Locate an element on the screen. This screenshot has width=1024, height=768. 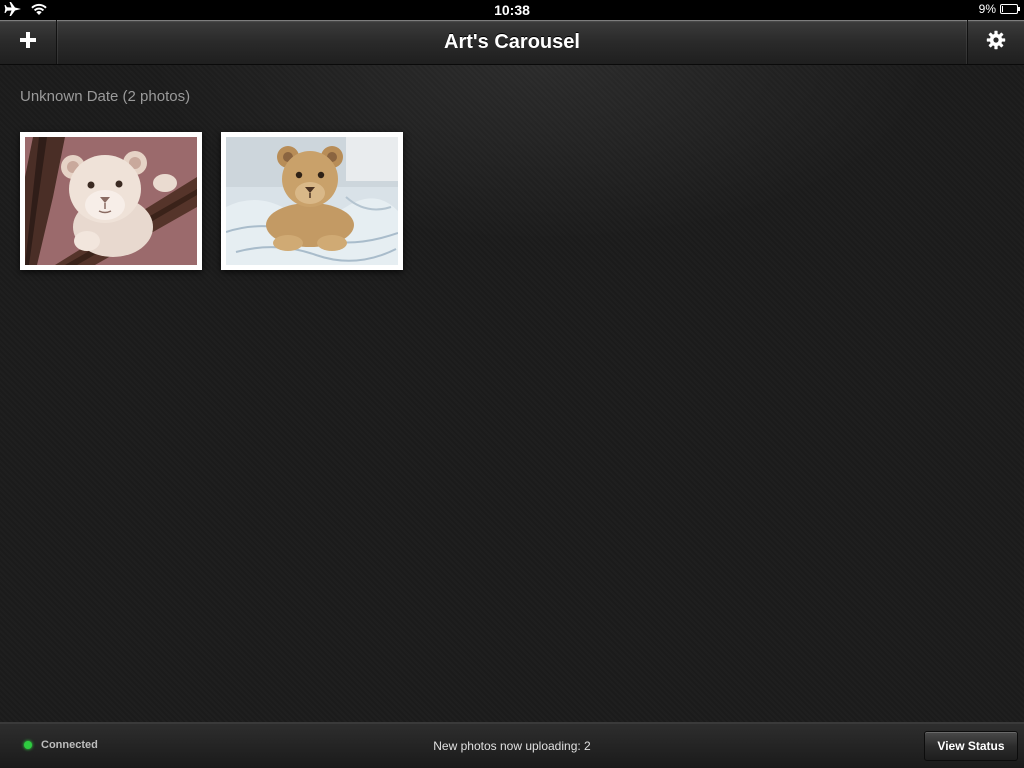
upload-status: New photos now uploading: 2 is located at coordinates (512, 746).